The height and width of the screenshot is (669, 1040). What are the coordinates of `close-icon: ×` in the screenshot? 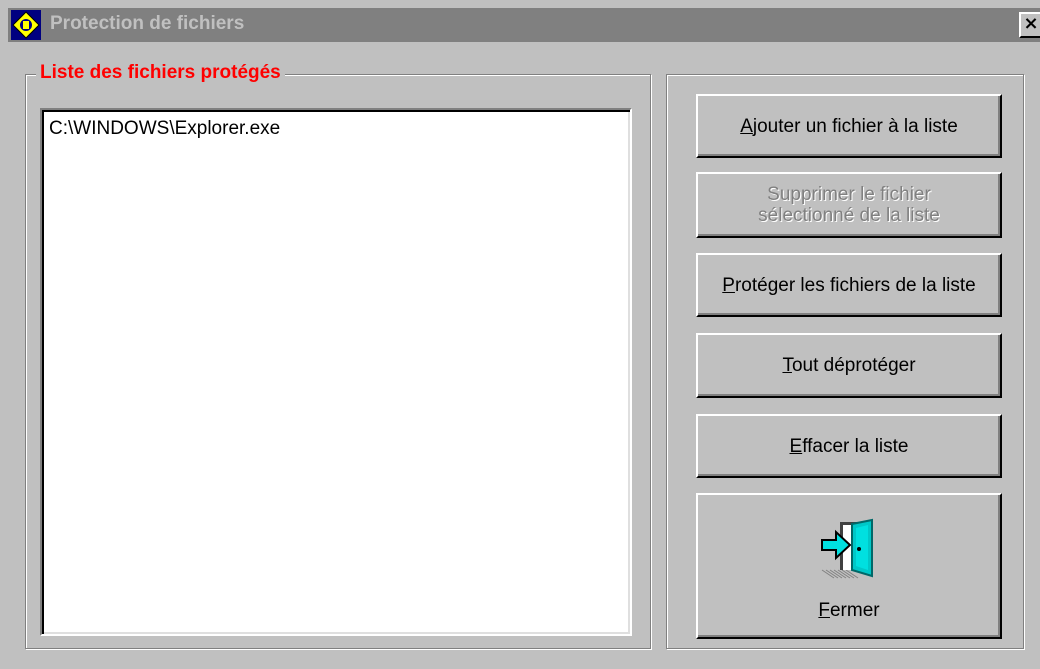 It's located at (1031, 23).